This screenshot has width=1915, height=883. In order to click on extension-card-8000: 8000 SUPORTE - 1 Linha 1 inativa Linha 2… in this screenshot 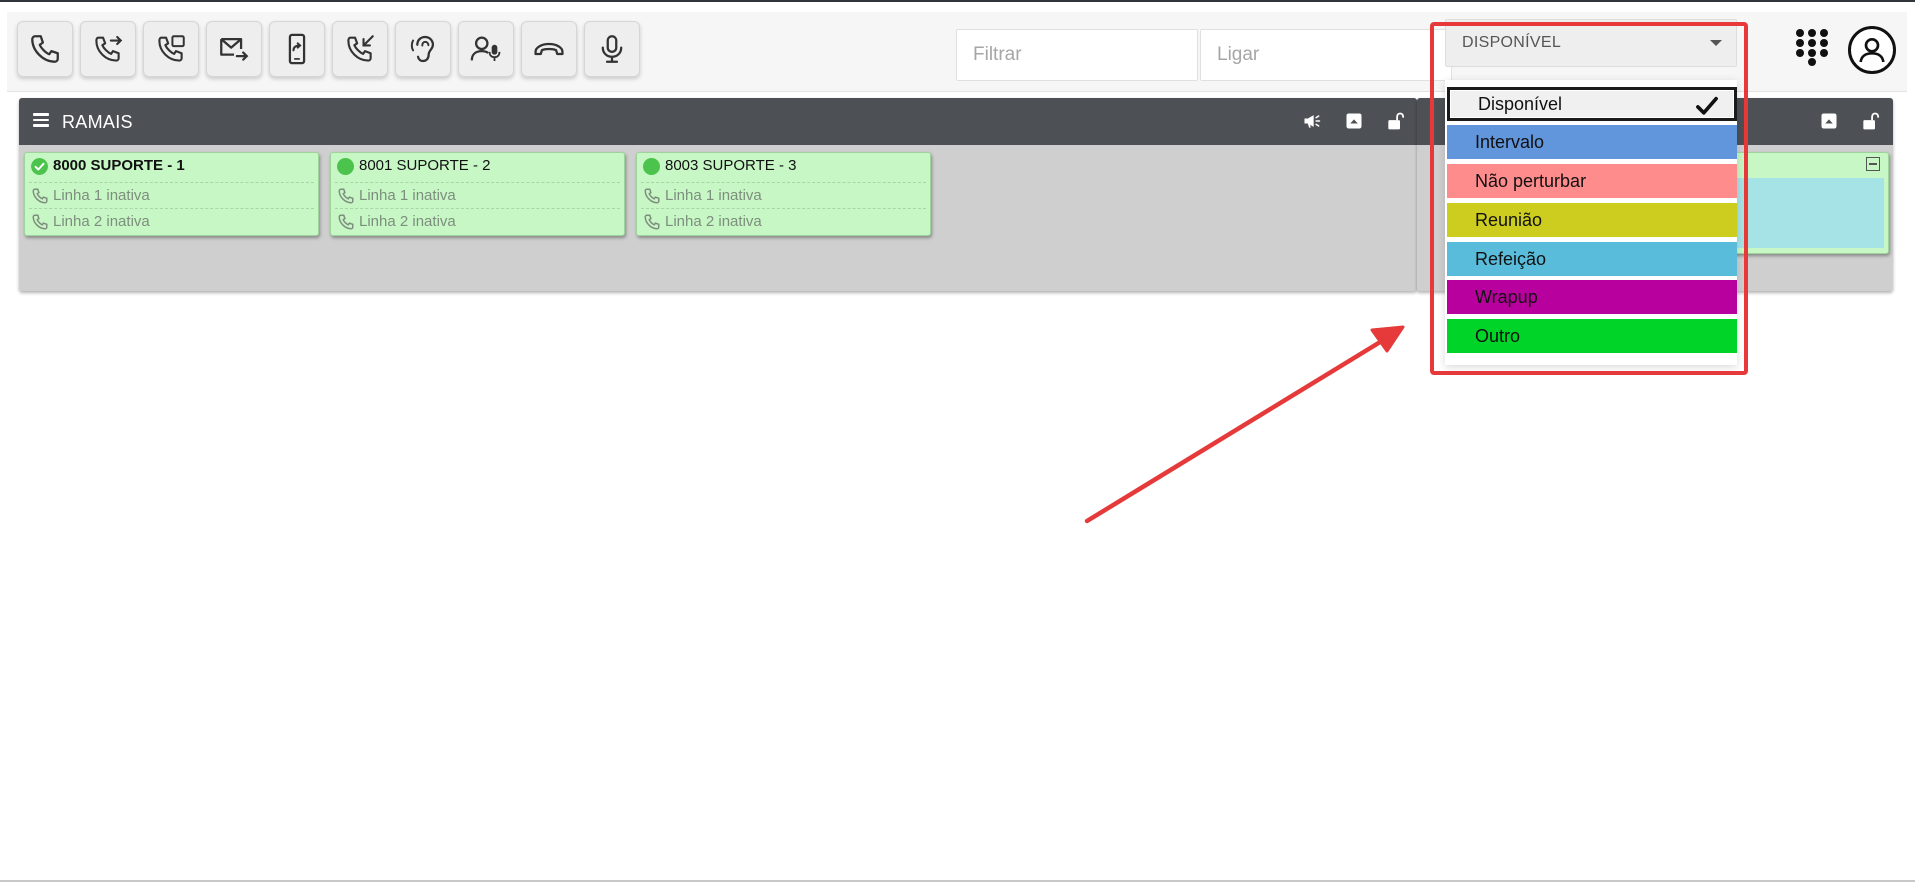, I will do `click(171, 194)`.